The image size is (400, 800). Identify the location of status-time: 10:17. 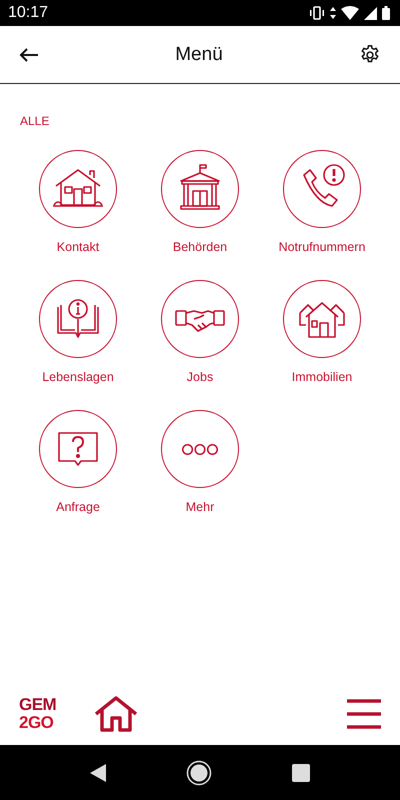
(28, 13).